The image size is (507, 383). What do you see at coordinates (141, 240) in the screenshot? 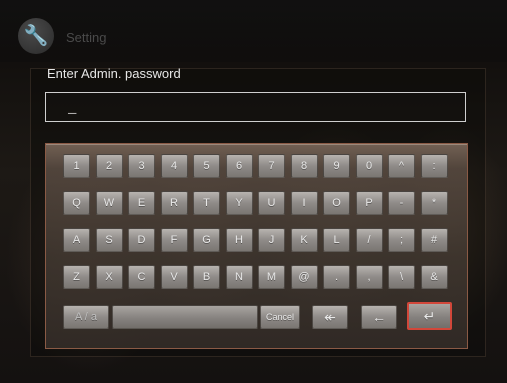
I see `key-2-2: D` at bounding box center [141, 240].